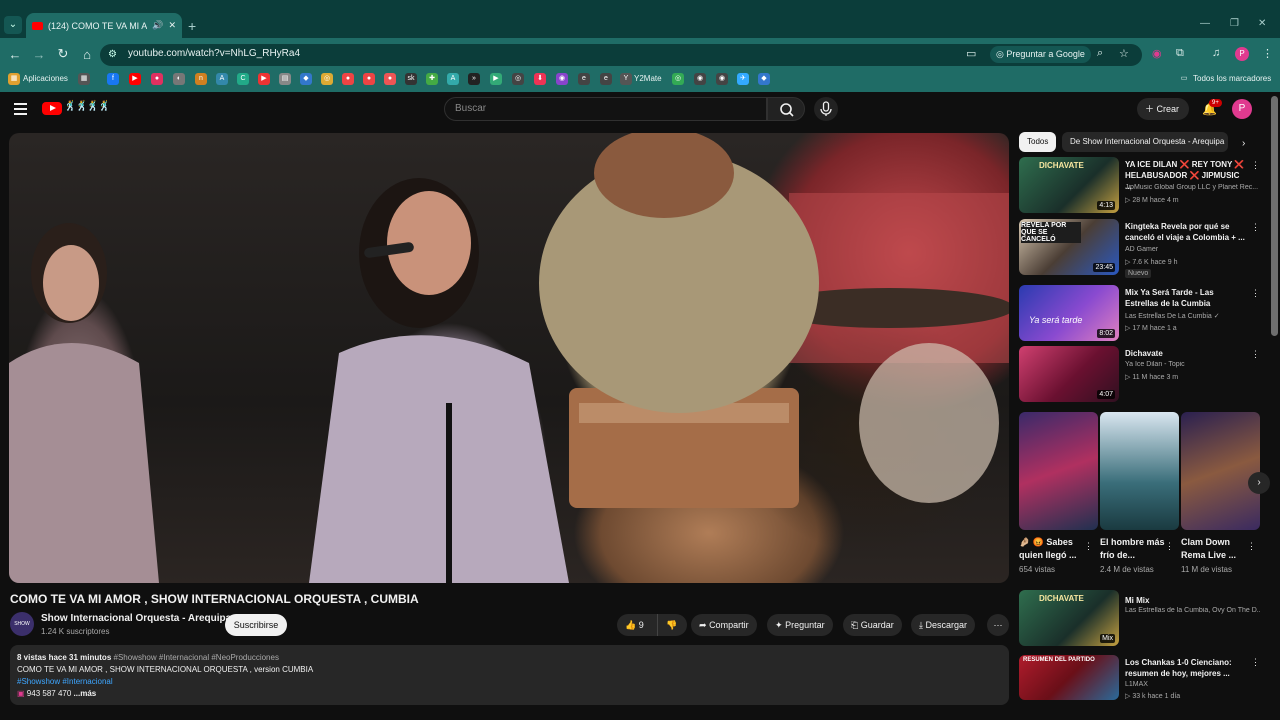  What do you see at coordinates (1192, 684) in the screenshot?
I see `rec-channel: L1MAX` at bounding box center [1192, 684].